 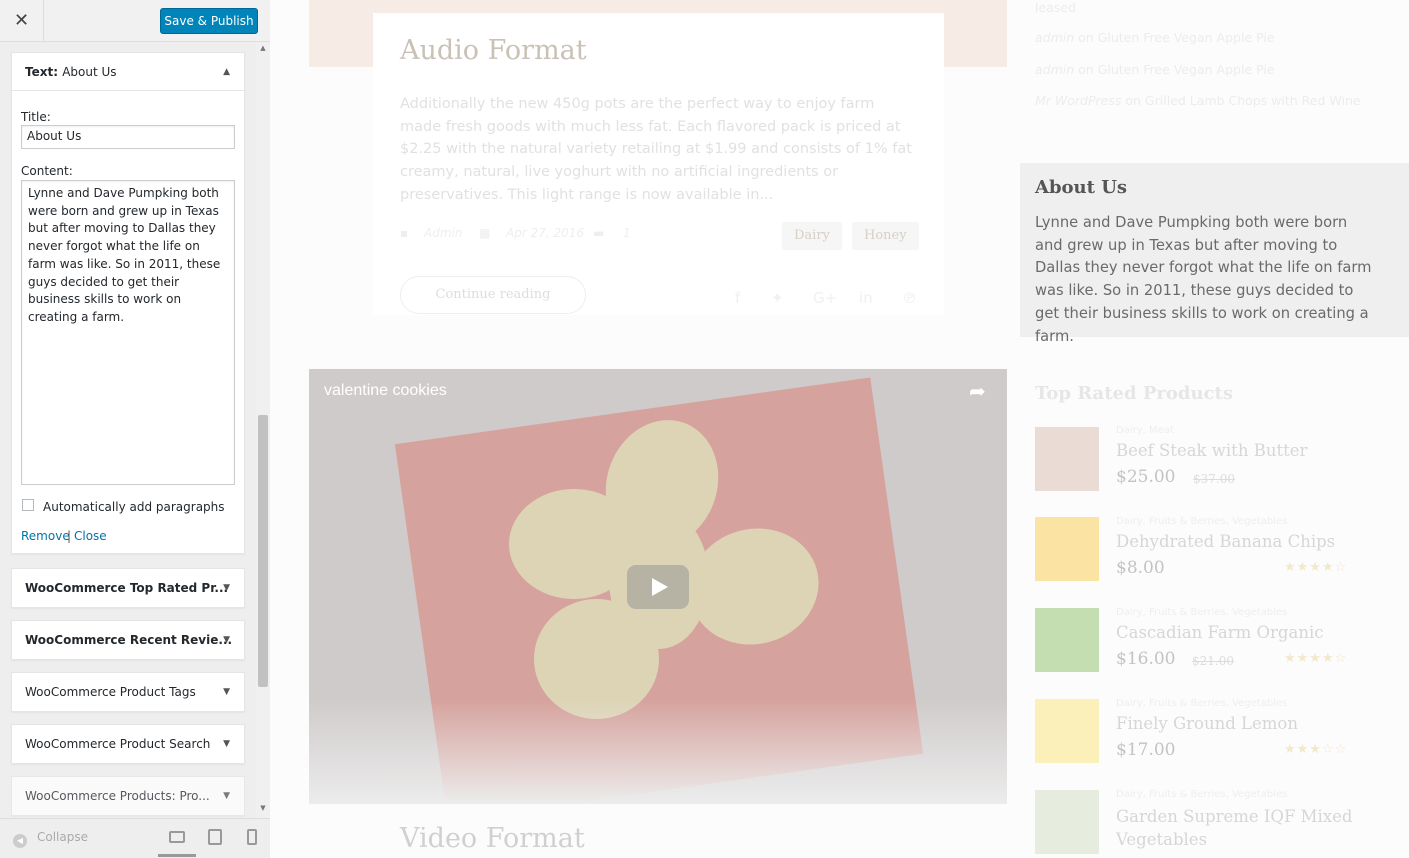 What do you see at coordinates (1145, 430) in the screenshot?
I see `product-categories: Dairy, Meat` at bounding box center [1145, 430].